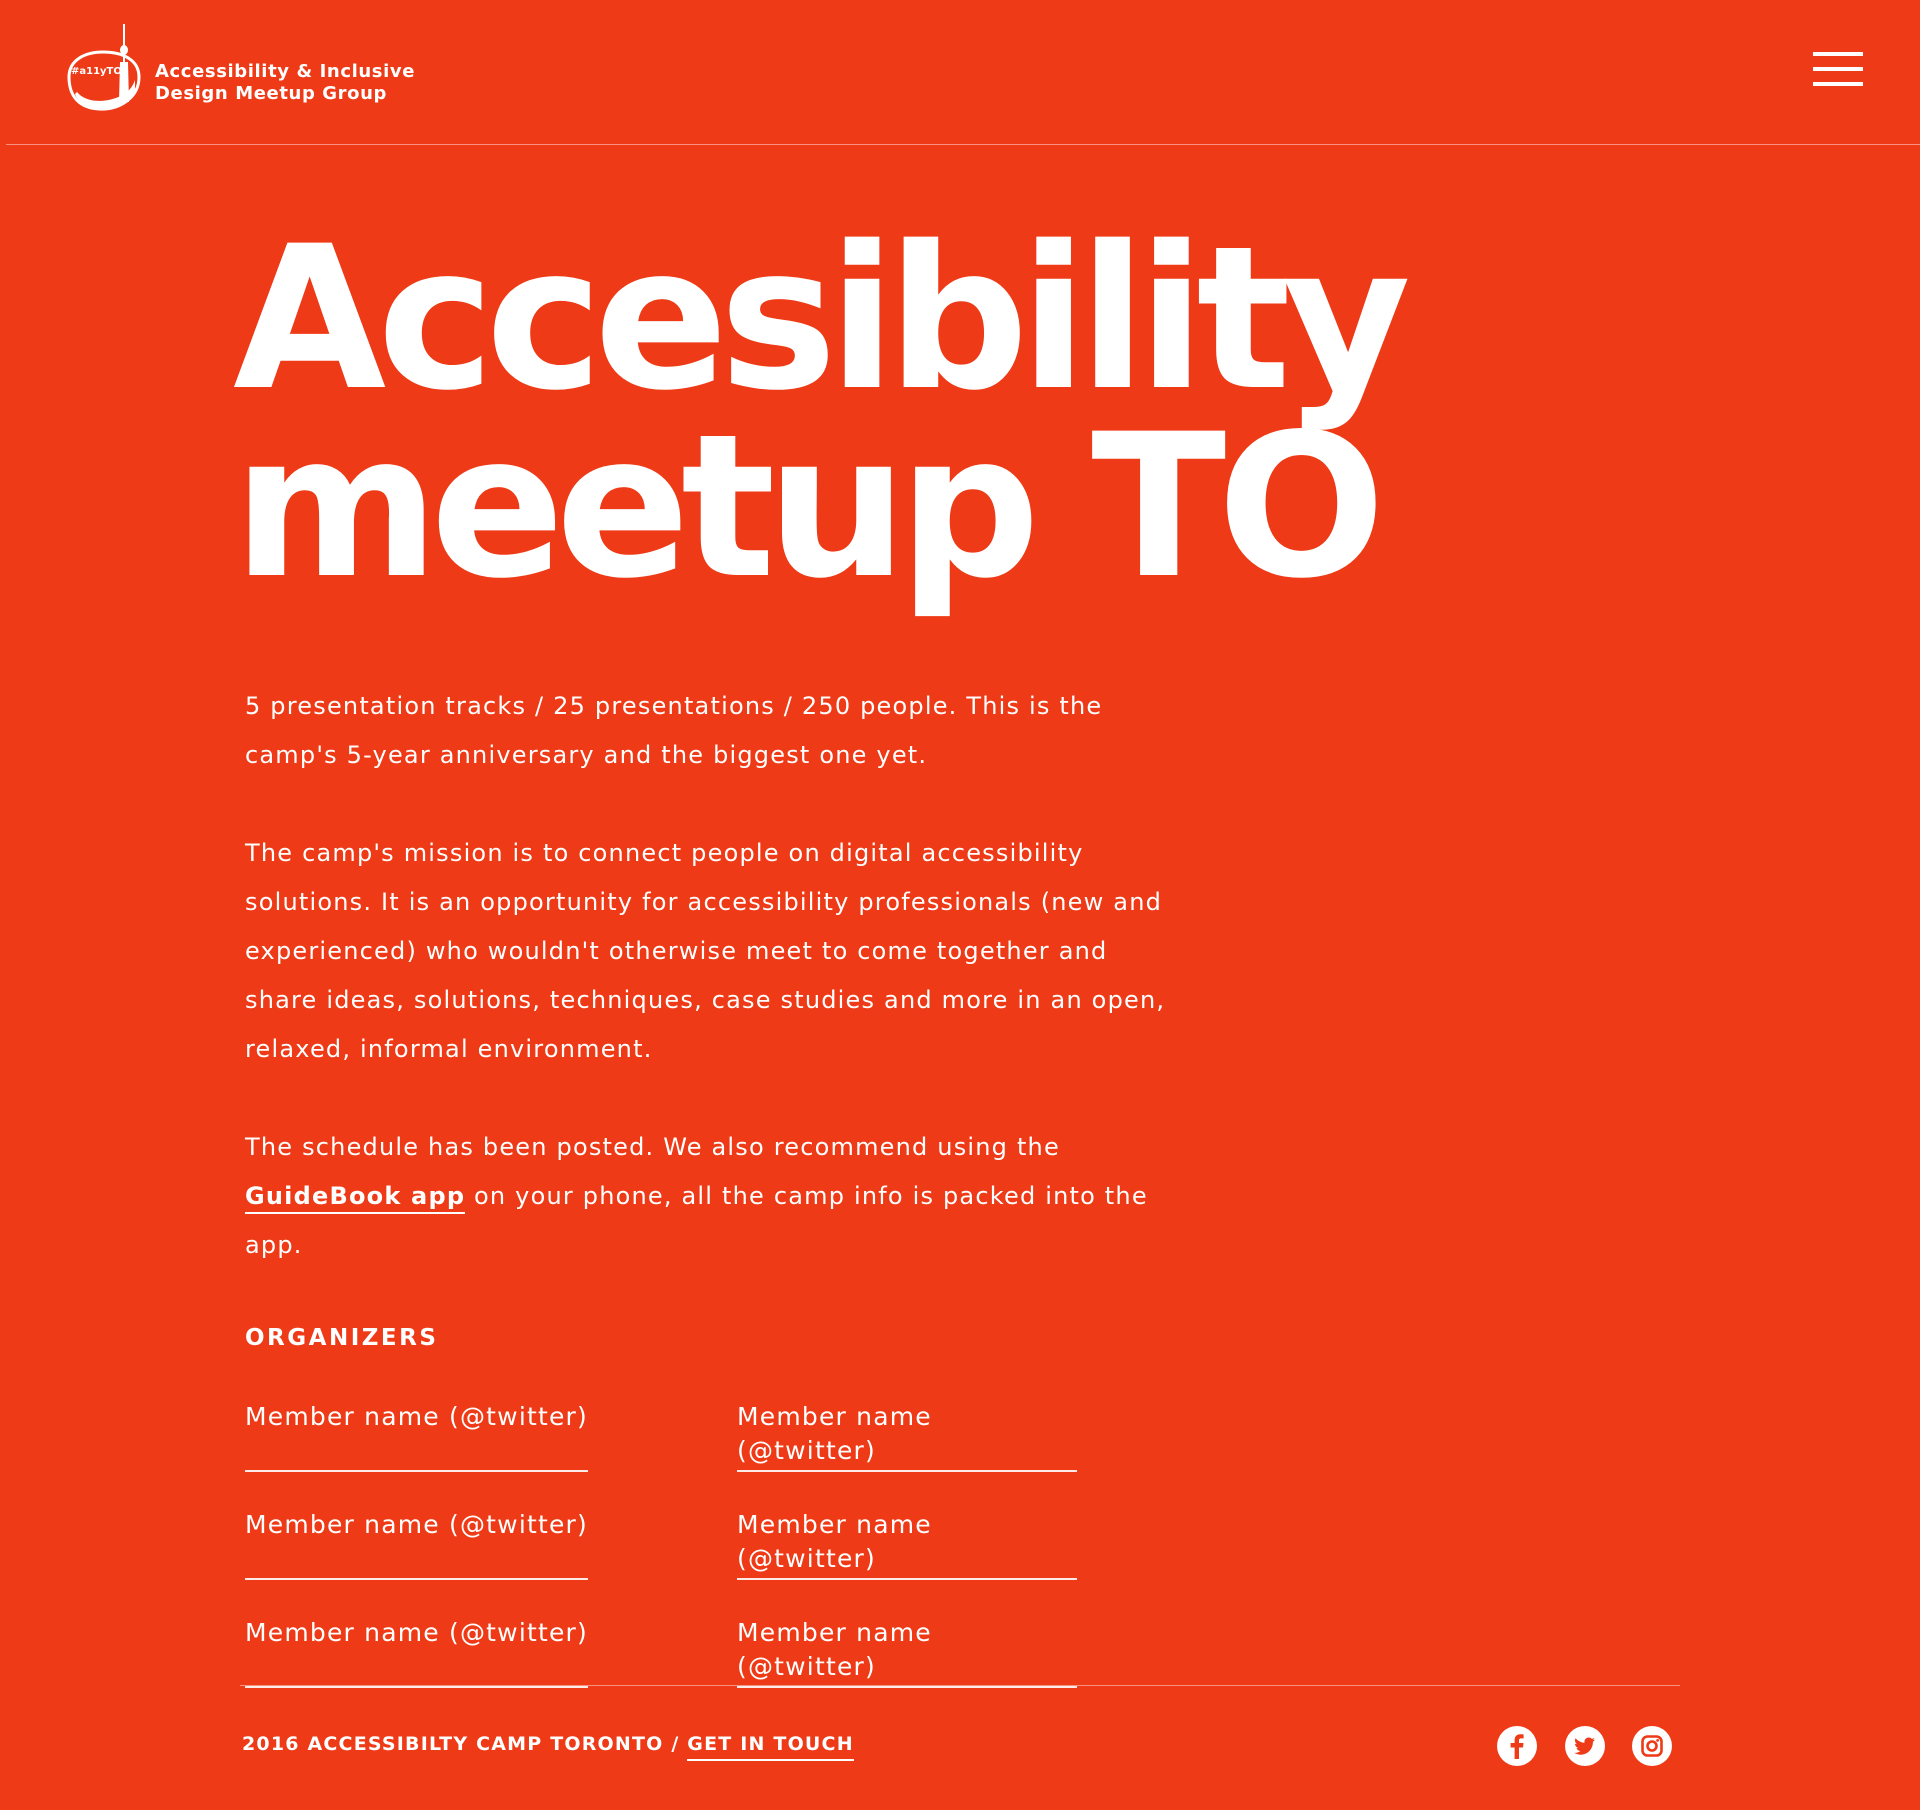  Describe the element at coordinates (355, 1198) in the screenshot. I see `guidebook-app-link: GuideBook app` at that location.